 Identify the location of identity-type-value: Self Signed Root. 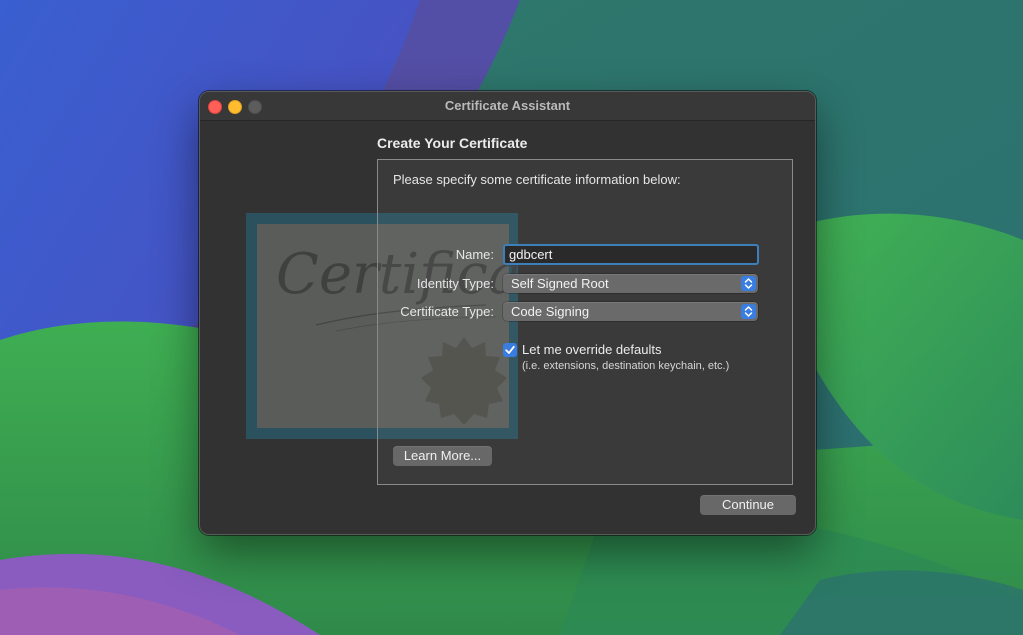
(560, 283).